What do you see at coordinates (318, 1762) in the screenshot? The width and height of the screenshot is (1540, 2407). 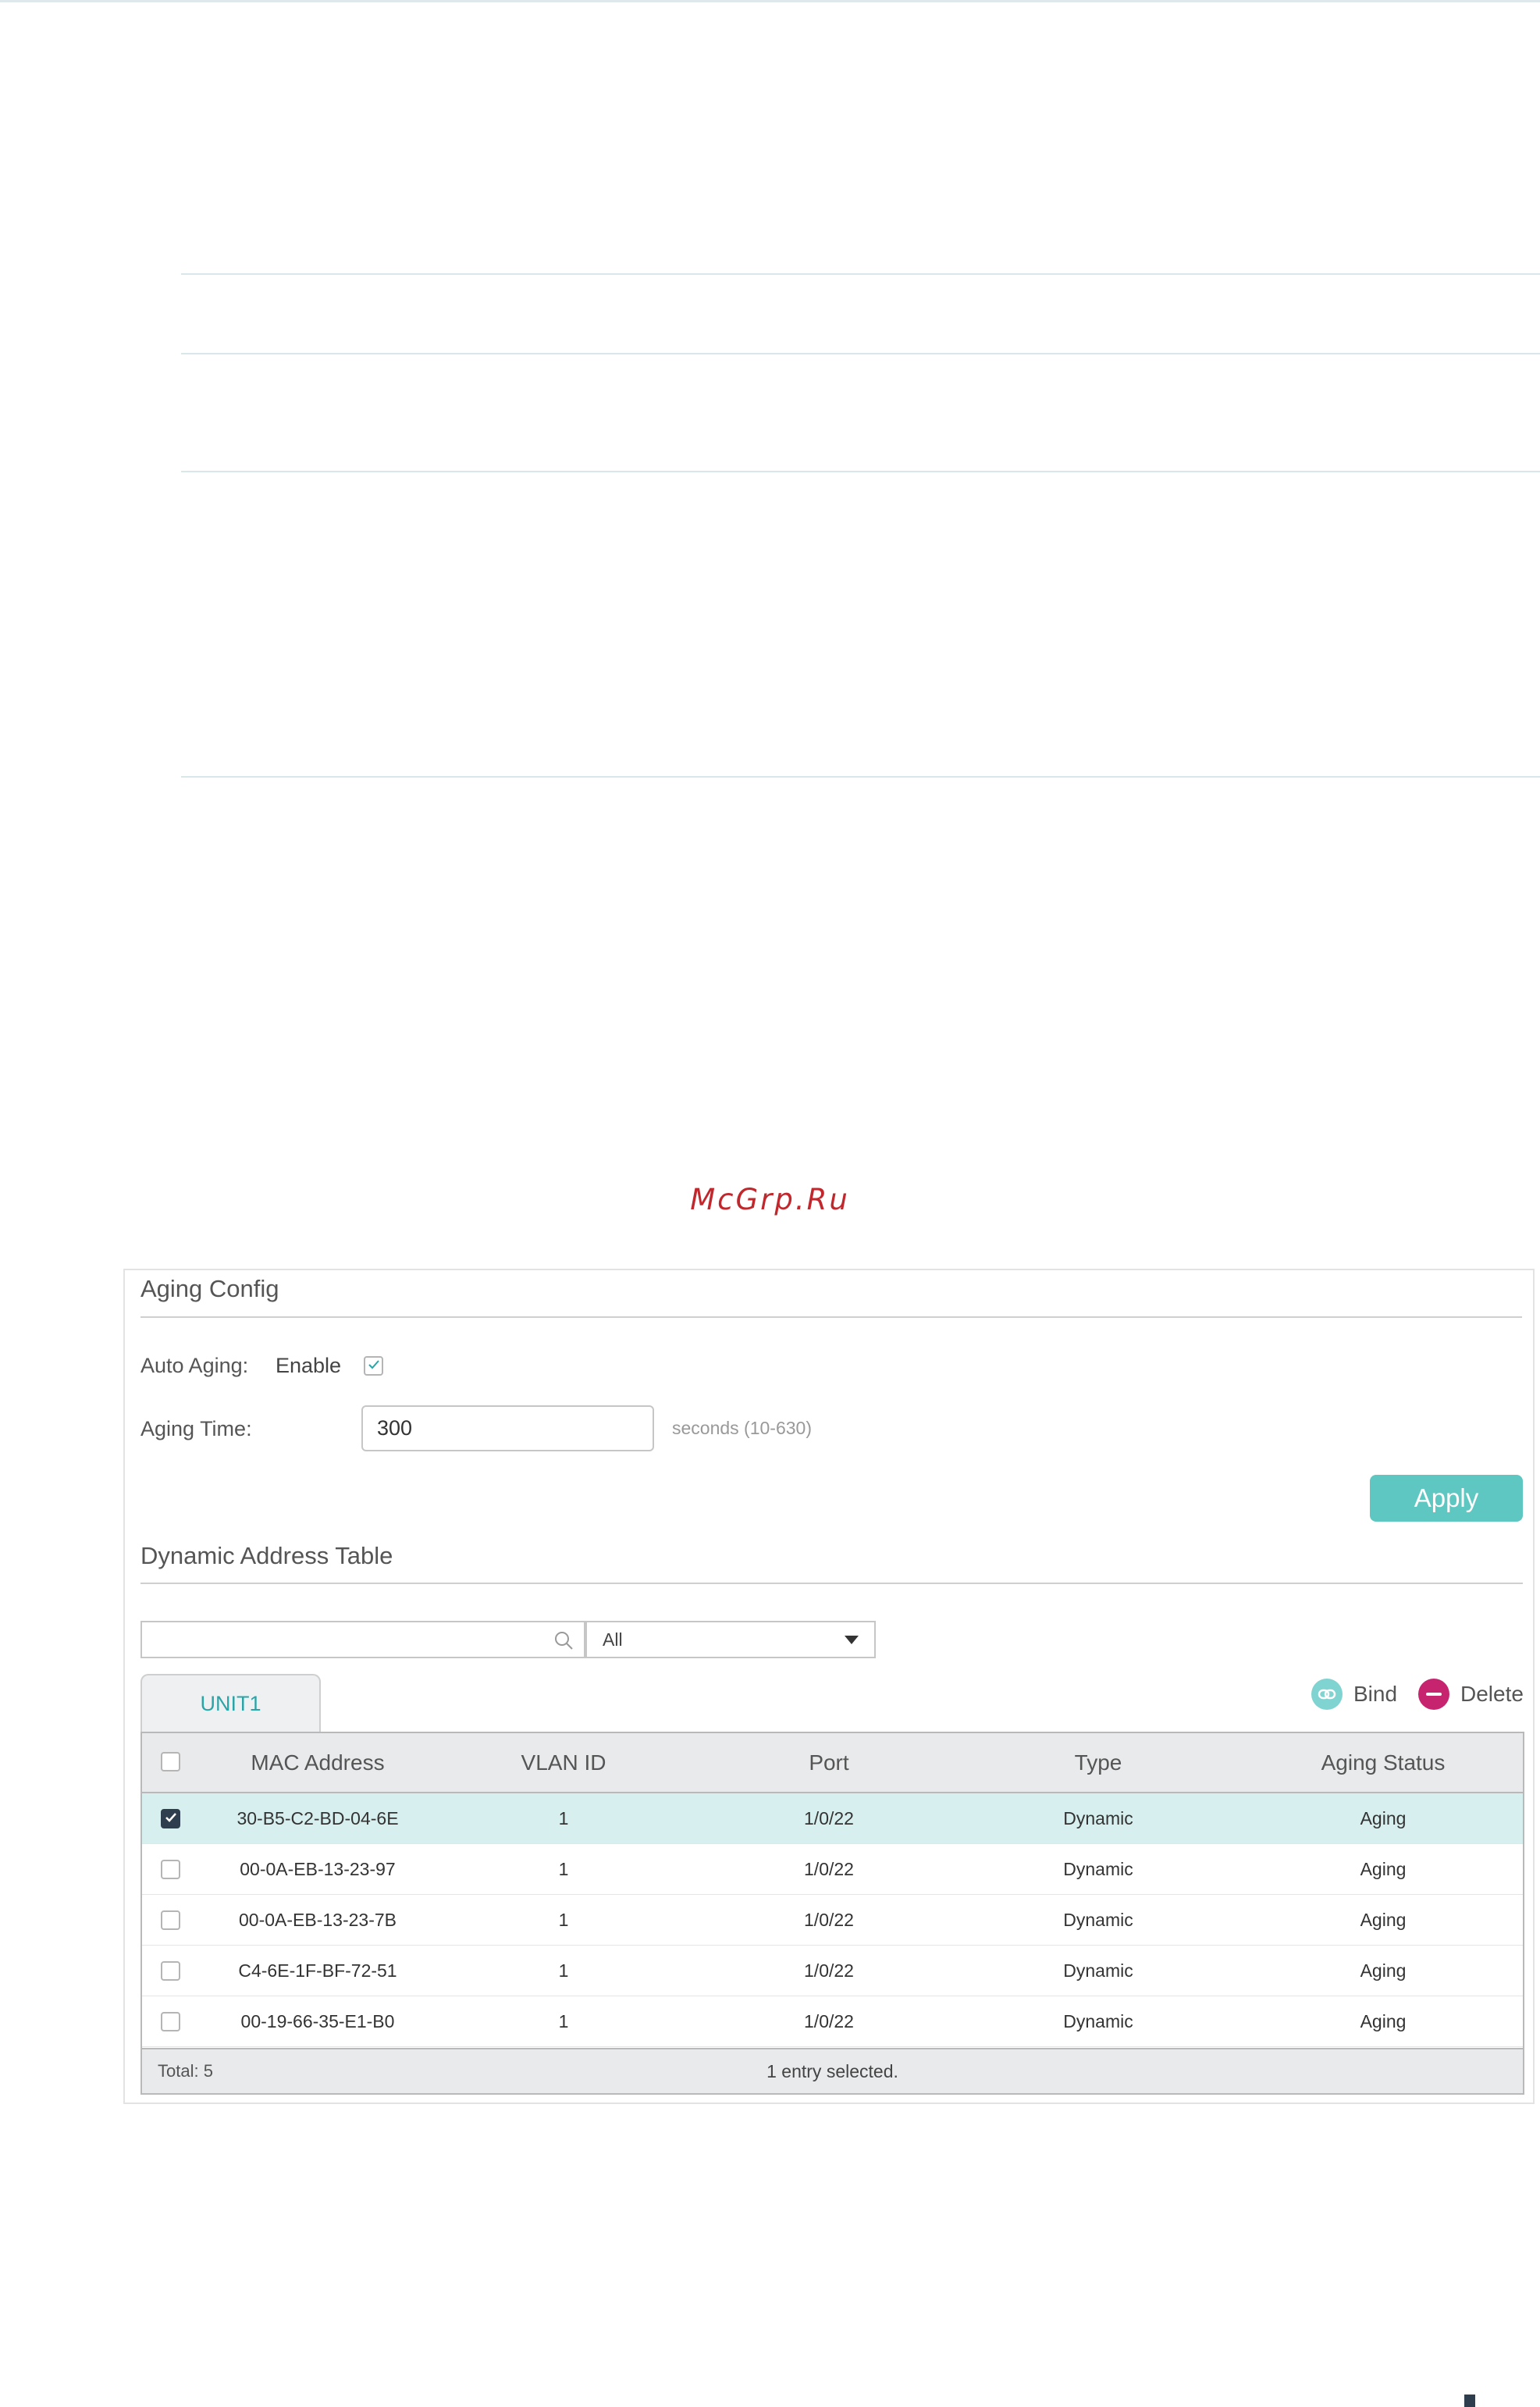 I see `column-header-mac: MAC Address` at bounding box center [318, 1762].